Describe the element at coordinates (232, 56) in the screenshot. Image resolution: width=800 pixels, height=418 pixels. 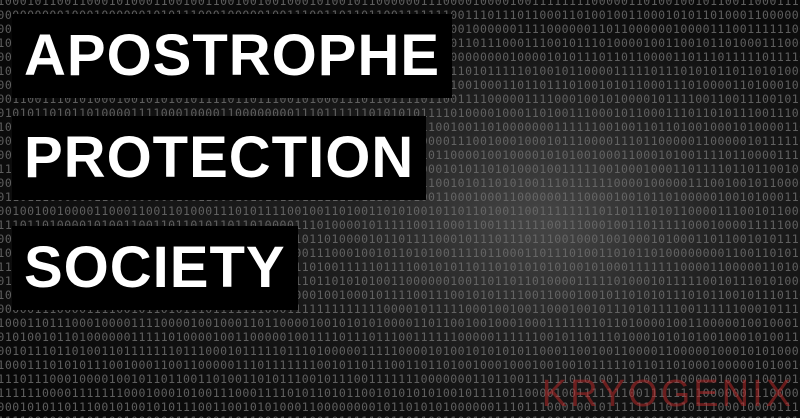
I see `title-line-1: APOSTROPHE` at that location.